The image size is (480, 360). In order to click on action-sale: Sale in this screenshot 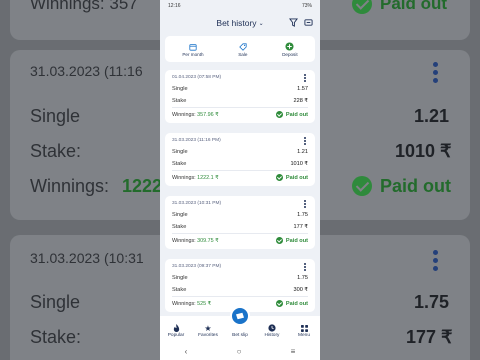, I will do `click(242, 49)`.